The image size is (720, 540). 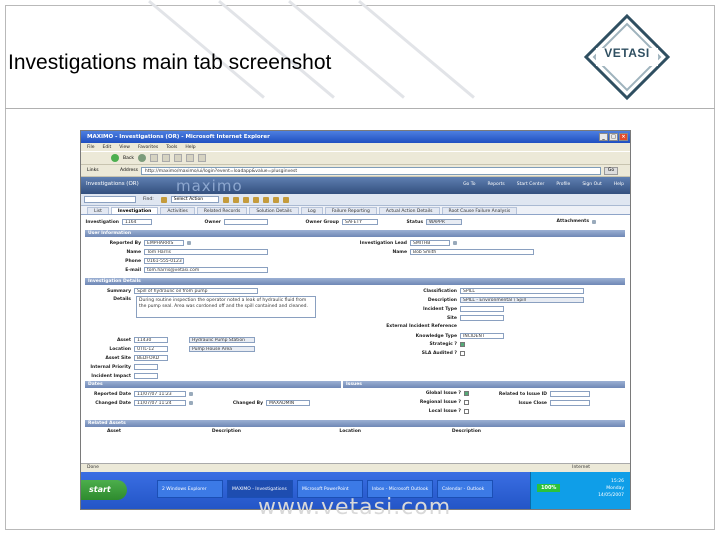 I want to click on incident-type-field, so click(x=482, y=309).